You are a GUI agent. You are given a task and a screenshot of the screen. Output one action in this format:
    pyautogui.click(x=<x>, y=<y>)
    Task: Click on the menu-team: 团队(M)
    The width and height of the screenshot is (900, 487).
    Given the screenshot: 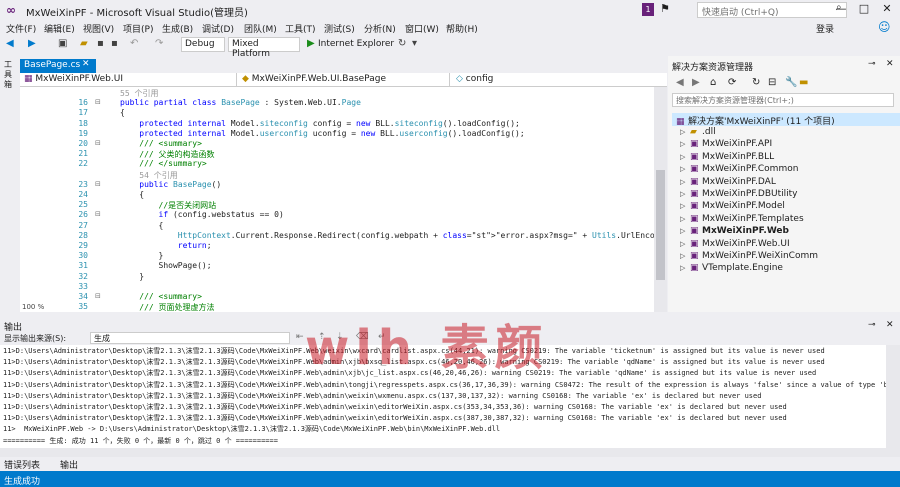 What is the action you would take?
    pyautogui.click(x=260, y=28)
    